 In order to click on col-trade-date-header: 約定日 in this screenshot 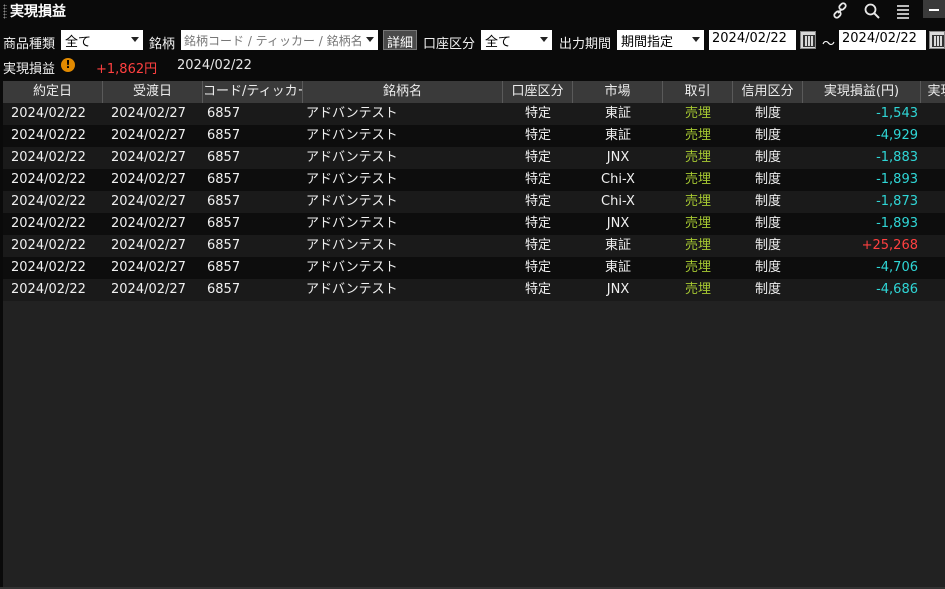, I will do `click(53, 92)`.